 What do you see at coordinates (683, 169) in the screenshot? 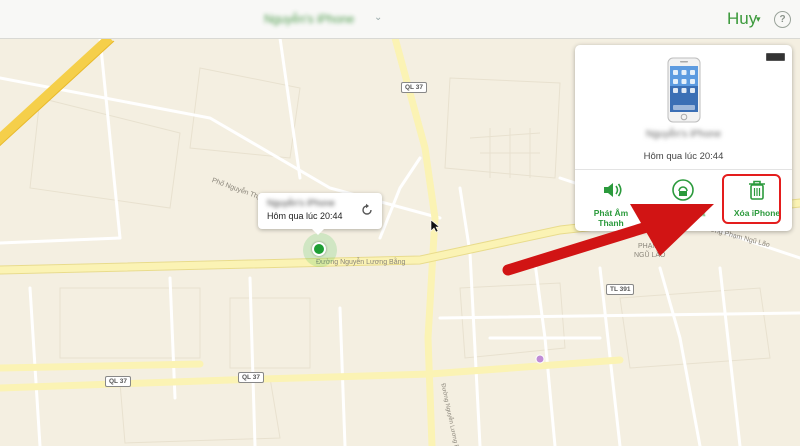
I see `panel-divider` at bounding box center [683, 169].